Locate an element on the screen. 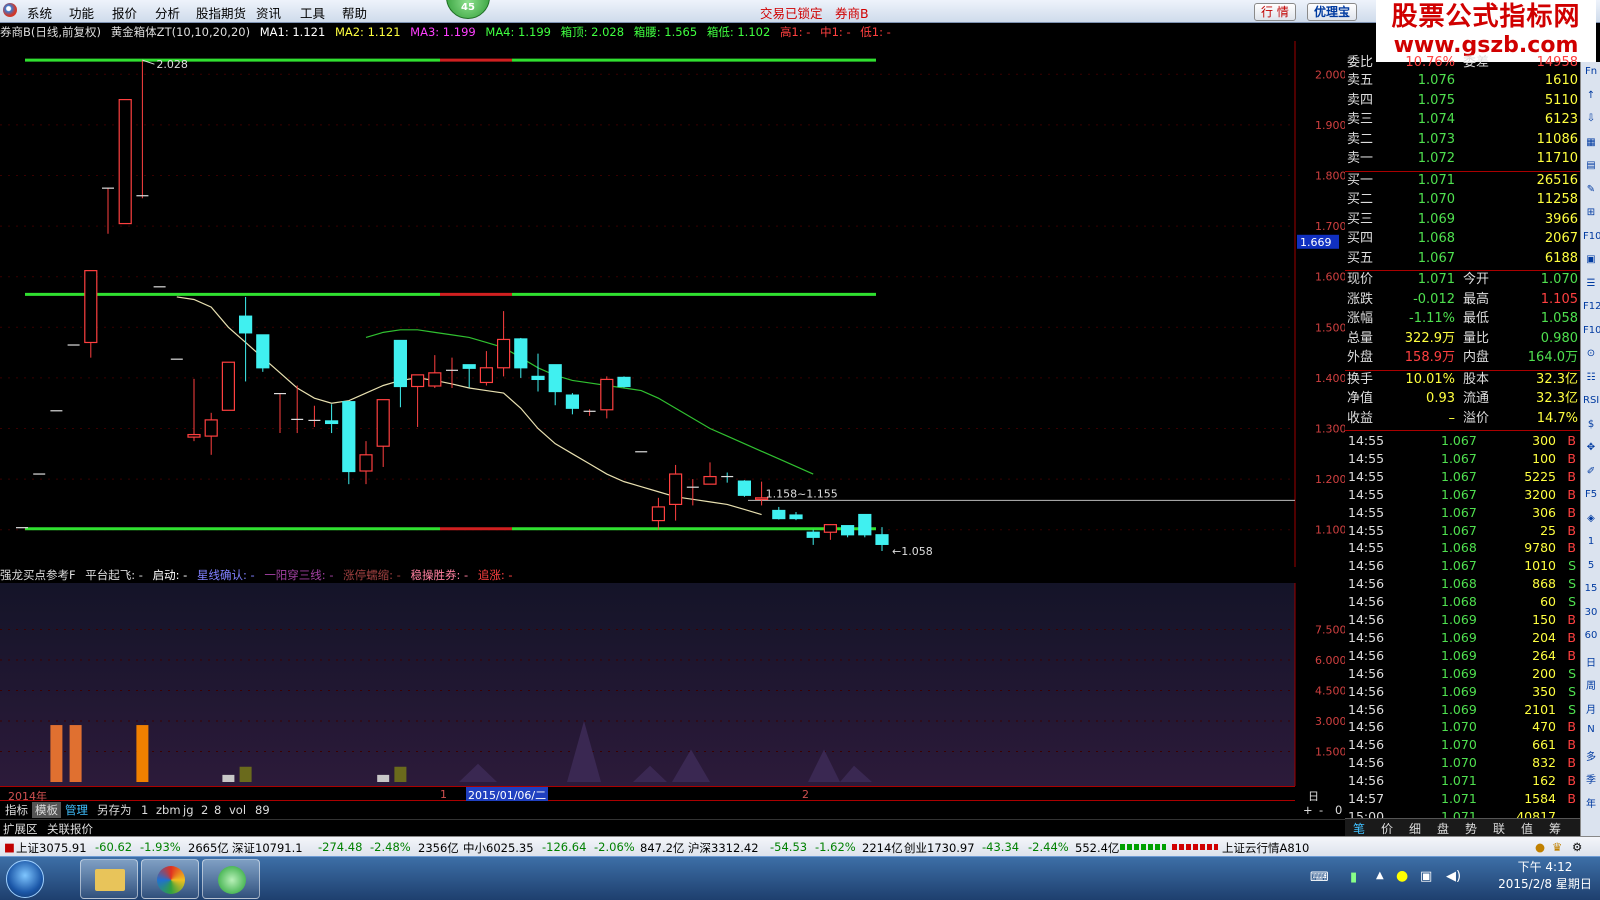 Image resolution: width=1600 pixels, height=900 pixels. youlibao-button: 优理宝 is located at coordinates (1332, 12).